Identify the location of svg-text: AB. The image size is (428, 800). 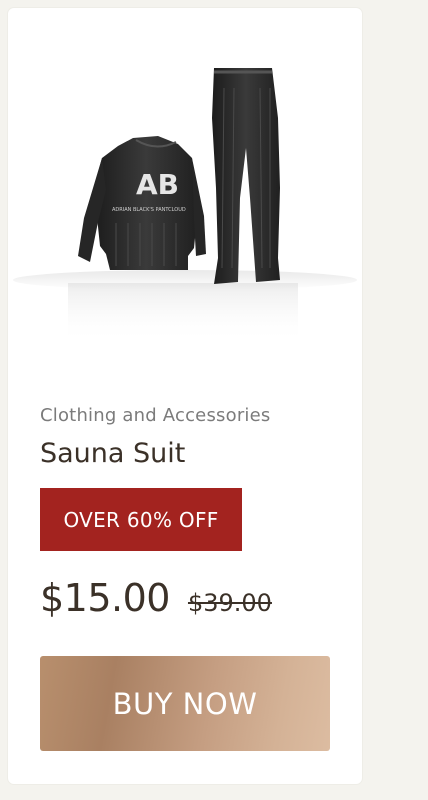
(157, 184).